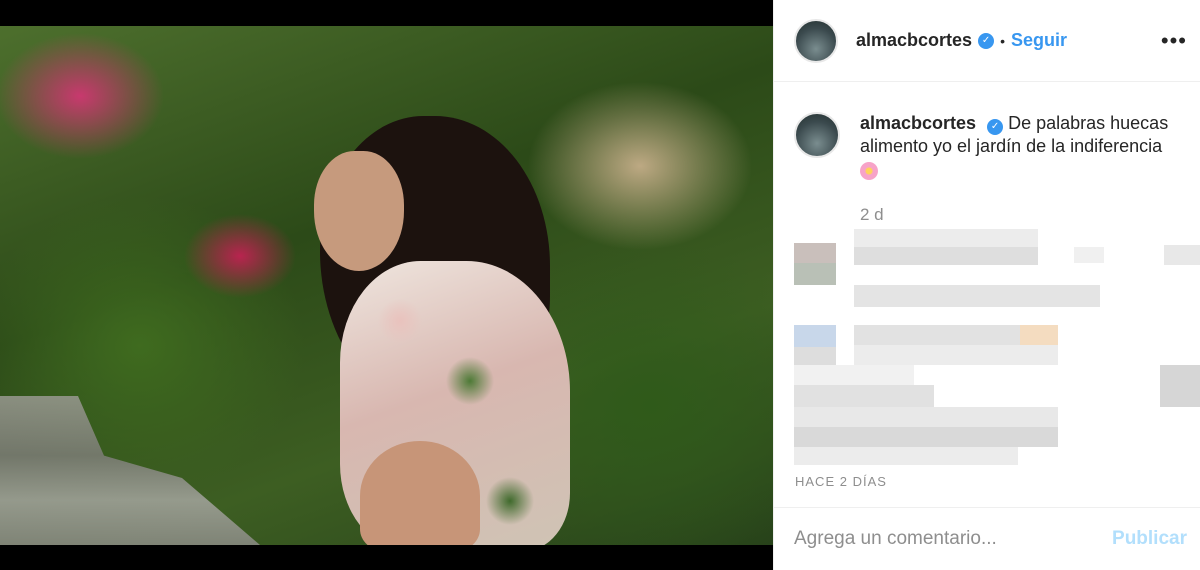 This screenshot has width=1200, height=570. What do you see at coordinates (1149, 539) in the screenshot?
I see `publish-button: Publicar` at bounding box center [1149, 539].